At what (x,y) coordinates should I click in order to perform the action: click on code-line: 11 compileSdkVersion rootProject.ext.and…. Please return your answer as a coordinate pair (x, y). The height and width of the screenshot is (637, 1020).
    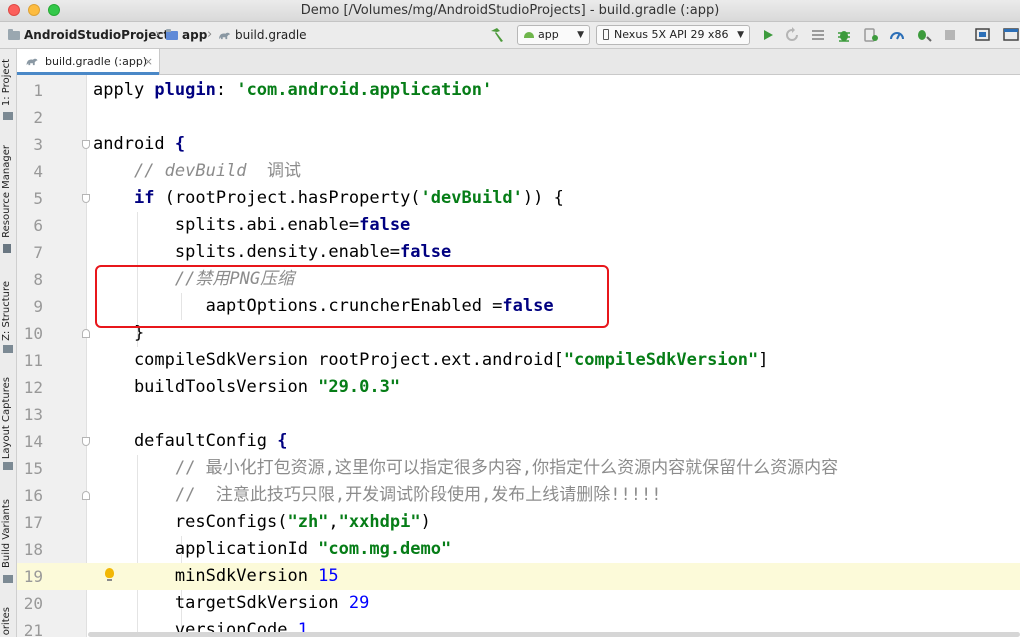
    Looking at the image, I should click on (518, 360).